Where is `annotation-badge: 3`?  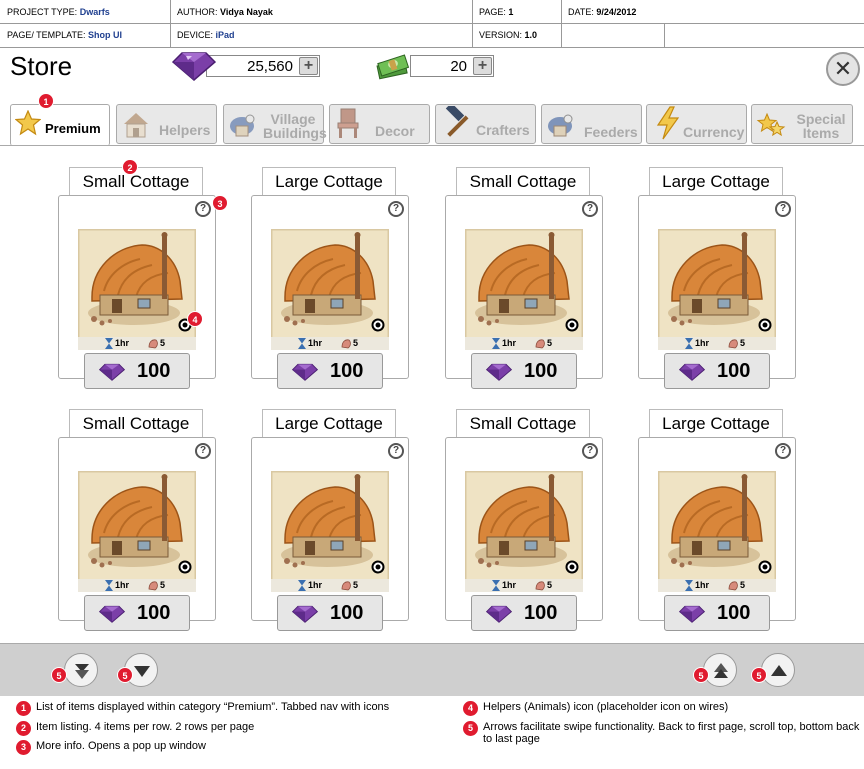
annotation-badge: 3 is located at coordinates (220, 203).